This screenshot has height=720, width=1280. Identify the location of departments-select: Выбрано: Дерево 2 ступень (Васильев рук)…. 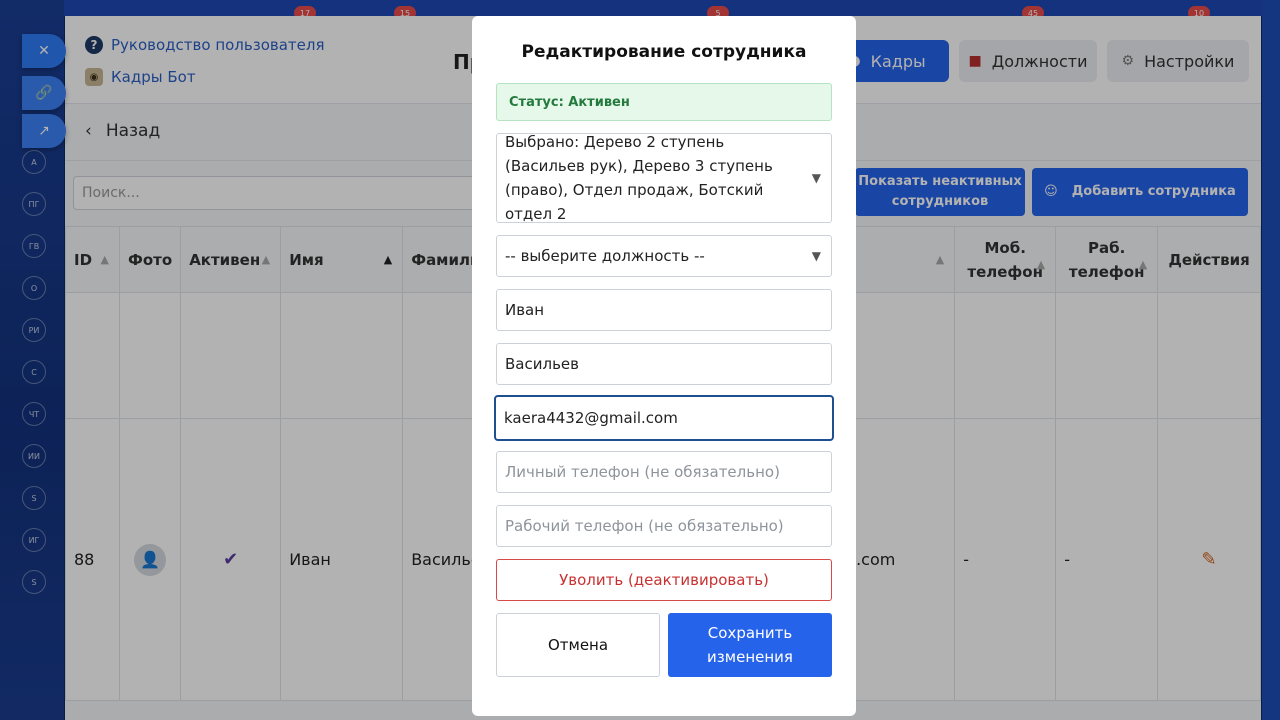
(664, 178).